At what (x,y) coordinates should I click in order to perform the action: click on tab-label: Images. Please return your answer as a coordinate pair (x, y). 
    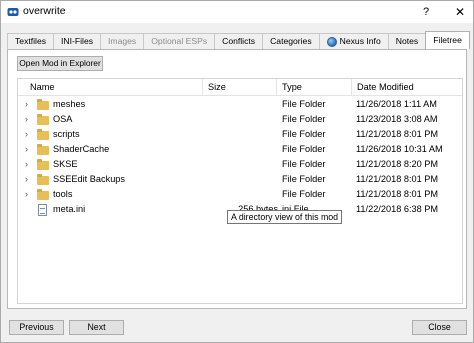
    Looking at the image, I should click on (122, 41).